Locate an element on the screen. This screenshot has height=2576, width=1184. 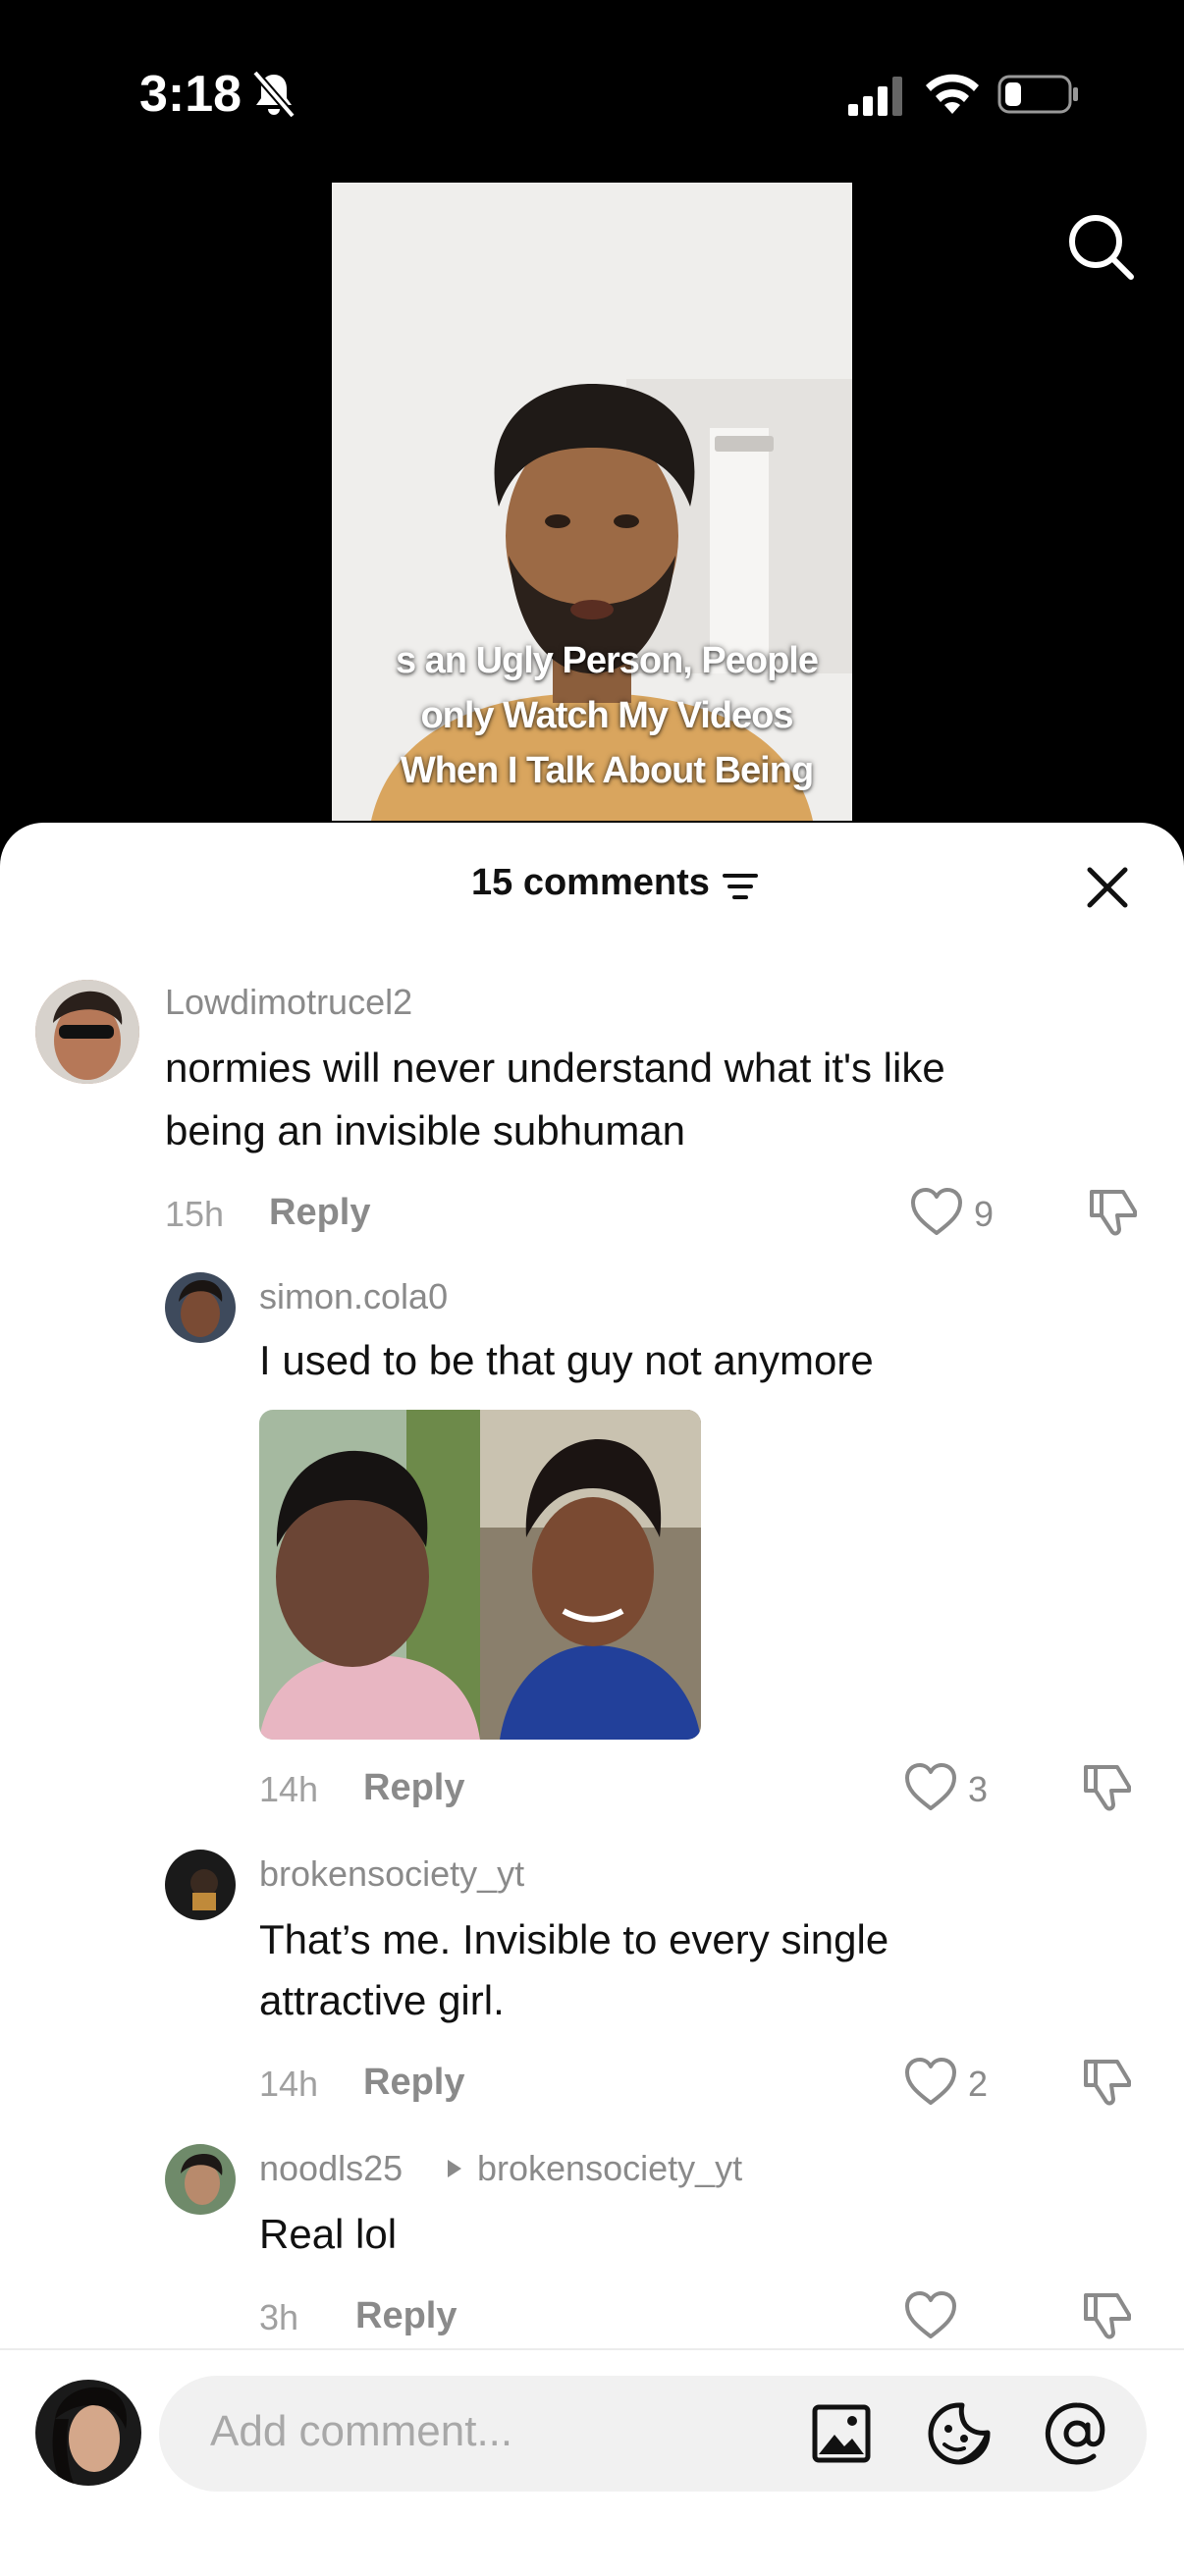
status-bar: 3:18 is located at coordinates (592, 93).